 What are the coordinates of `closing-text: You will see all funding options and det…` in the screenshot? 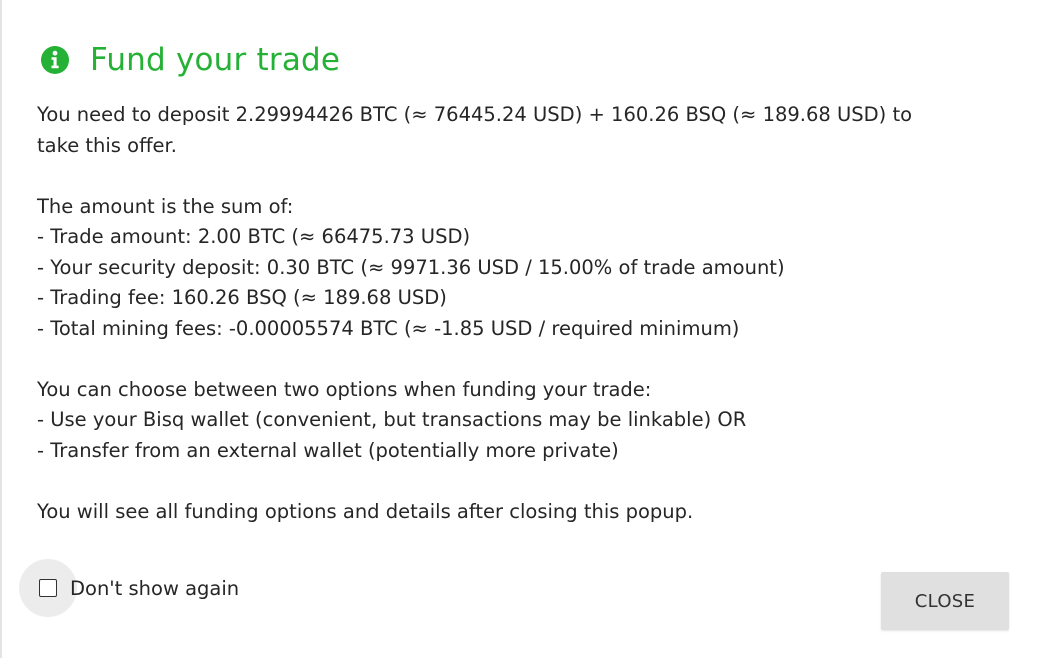 It's located at (365, 511).